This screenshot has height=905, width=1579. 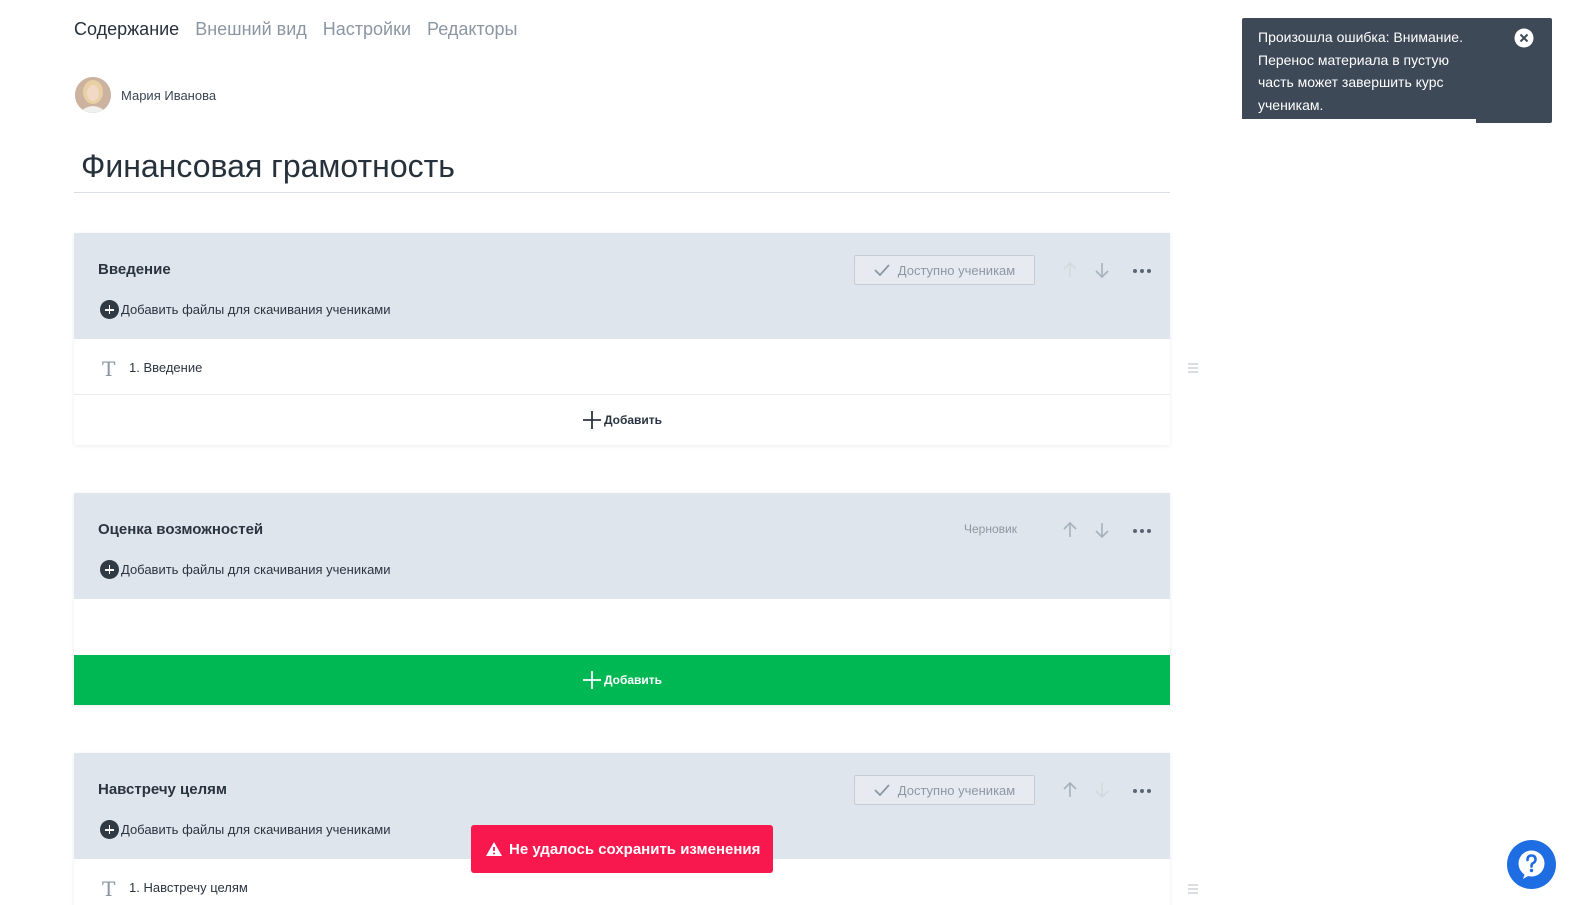 What do you see at coordinates (169, 95) in the screenshot?
I see `author-name: Мария Иванова` at bounding box center [169, 95].